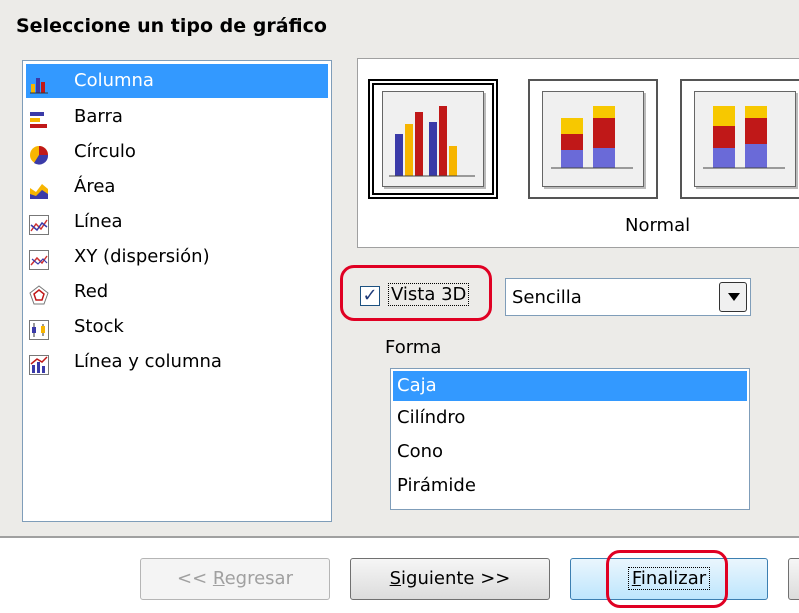 This screenshot has width=799, height=613. Describe the element at coordinates (177, 117) in the screenshot. I see `chart-type-item-barra: Barra` at that location.